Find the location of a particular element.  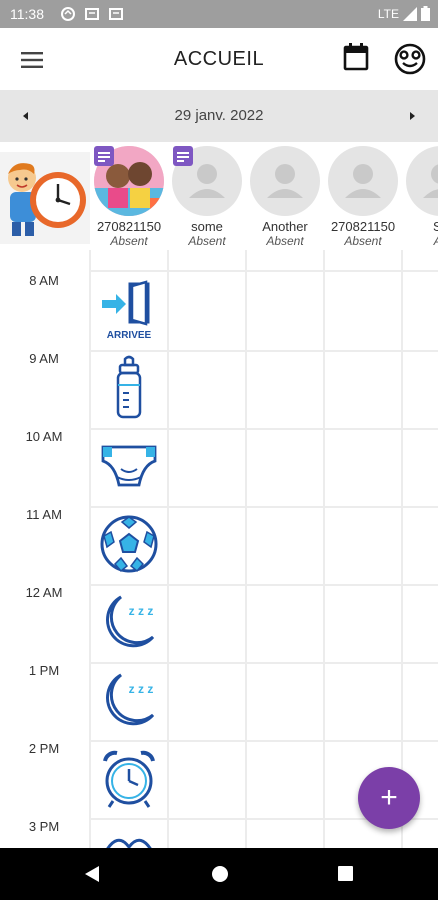

recents-button is located at coordinates (345, 876).